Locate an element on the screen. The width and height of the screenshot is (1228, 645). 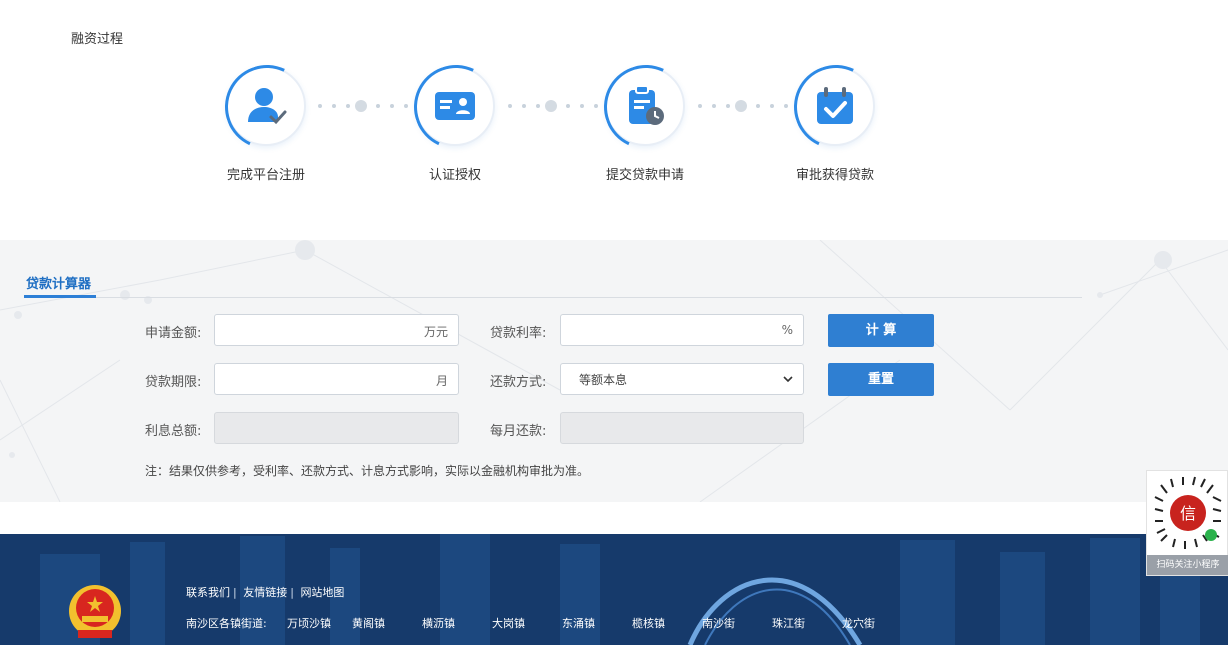
calendar-check-icon is located at coordinates (835, 105).